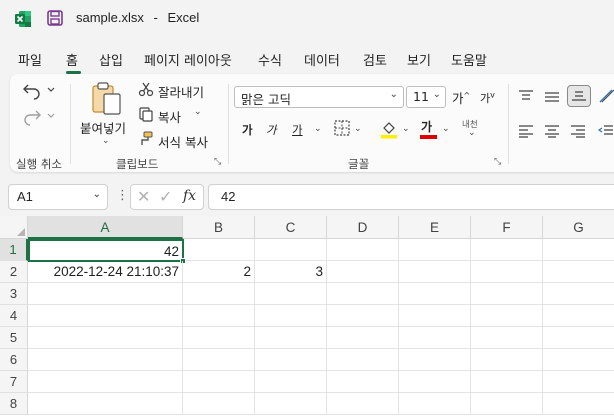  What do you see at coordinates (40, 90) in the screenshot?
I see `undo-icon` at bounding box center [40, 90].